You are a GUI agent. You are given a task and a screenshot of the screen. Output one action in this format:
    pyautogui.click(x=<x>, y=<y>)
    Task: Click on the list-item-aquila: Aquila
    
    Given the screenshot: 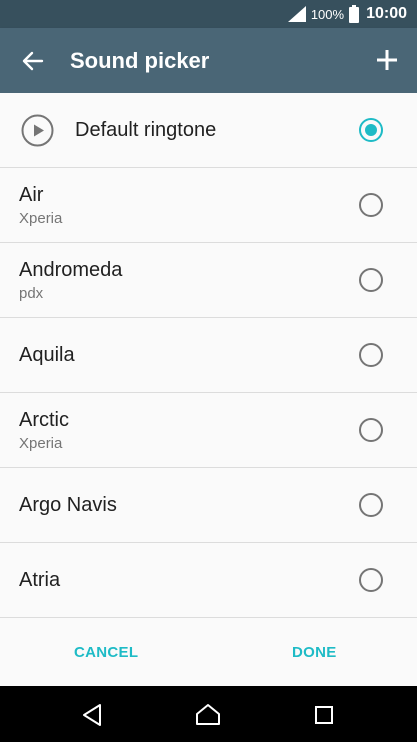 What is the action you would take?
    pyautogui.click(x=208, y=355)
    